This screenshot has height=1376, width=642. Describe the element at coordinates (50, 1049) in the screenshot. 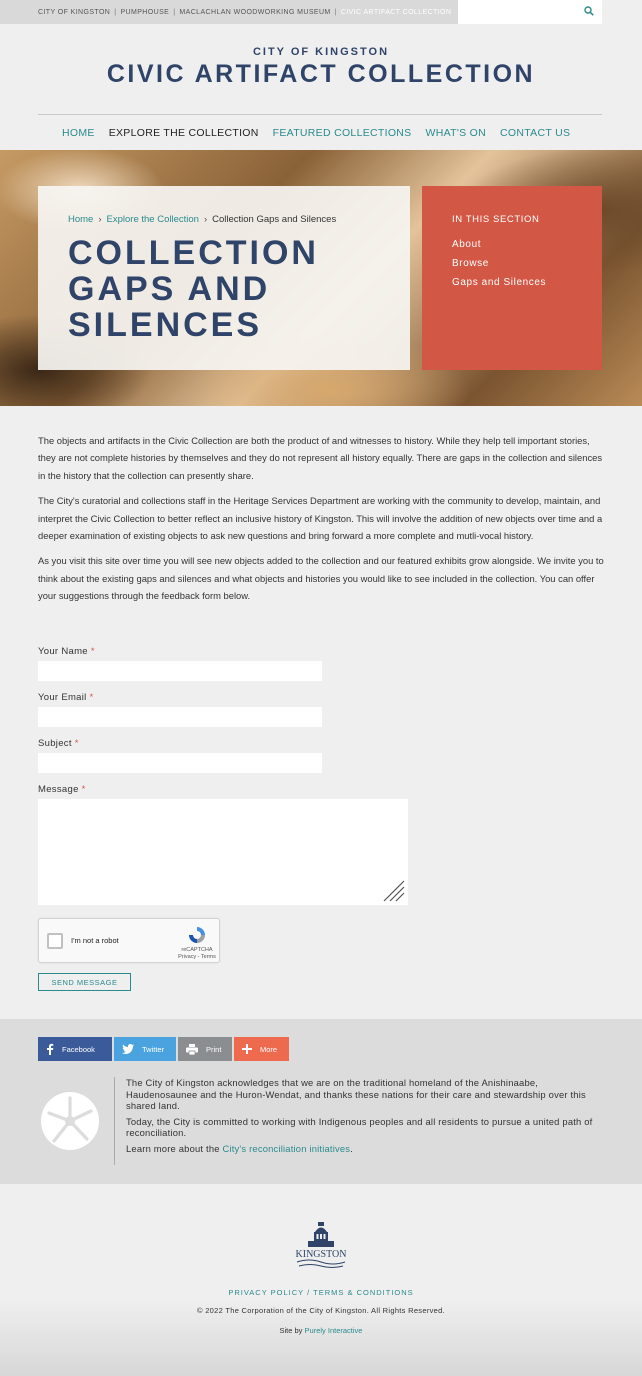

I see `facebook-icon` at that location.